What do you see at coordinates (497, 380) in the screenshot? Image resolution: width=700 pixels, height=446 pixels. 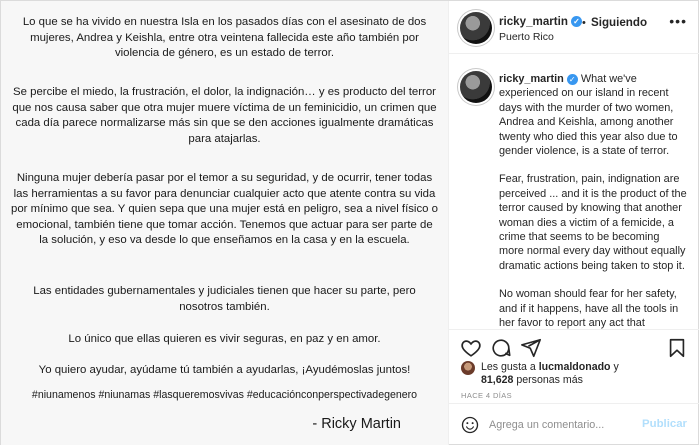 I see `likes-count: 81,628` at bounding box center [497, 380].